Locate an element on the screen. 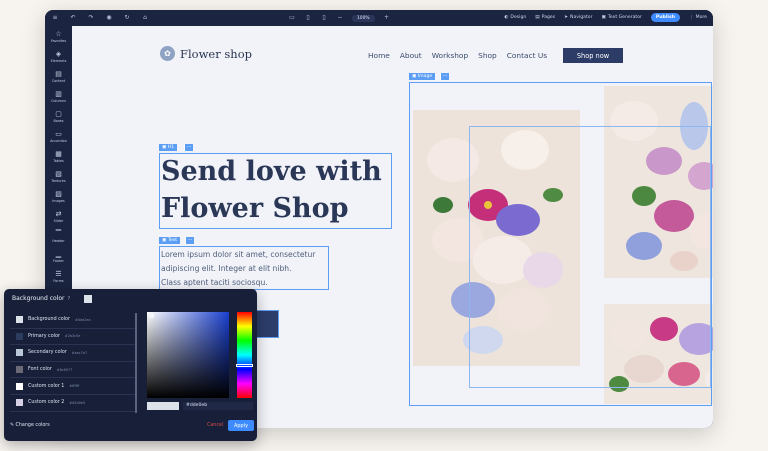  sidebar-item-tables: ▦ Tables is located at coordinates (58, 156).